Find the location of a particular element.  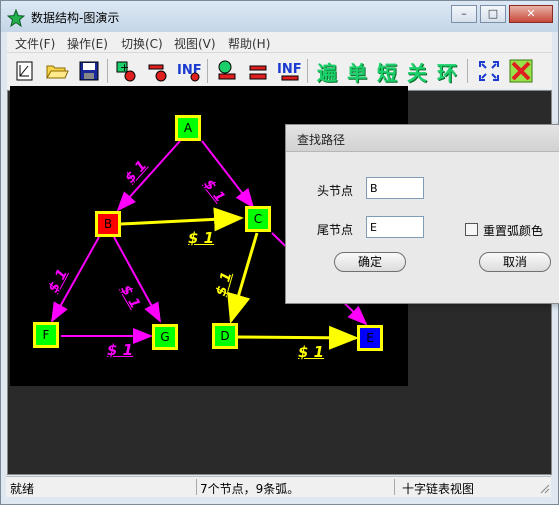

tail-node-input: E is located at coordinates (395, 227).